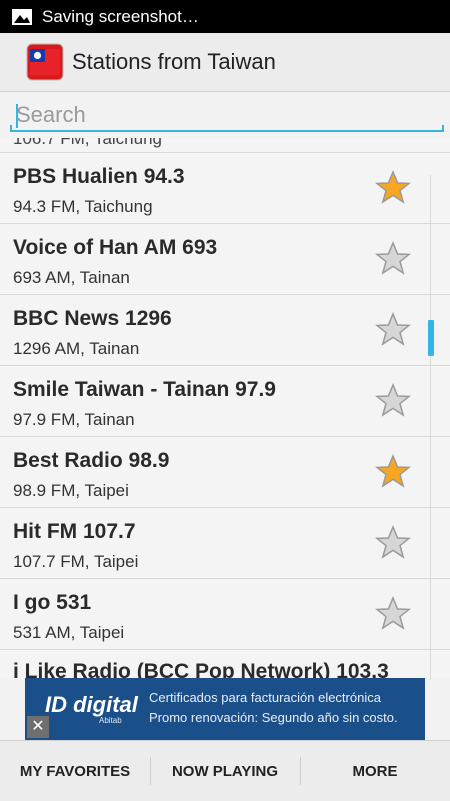 This screenshot has height=801, width=450. What do you see at coordinates (52, 602) in the screenshot?
I see `station-name: I go 531` at bounding box center [52, 602].